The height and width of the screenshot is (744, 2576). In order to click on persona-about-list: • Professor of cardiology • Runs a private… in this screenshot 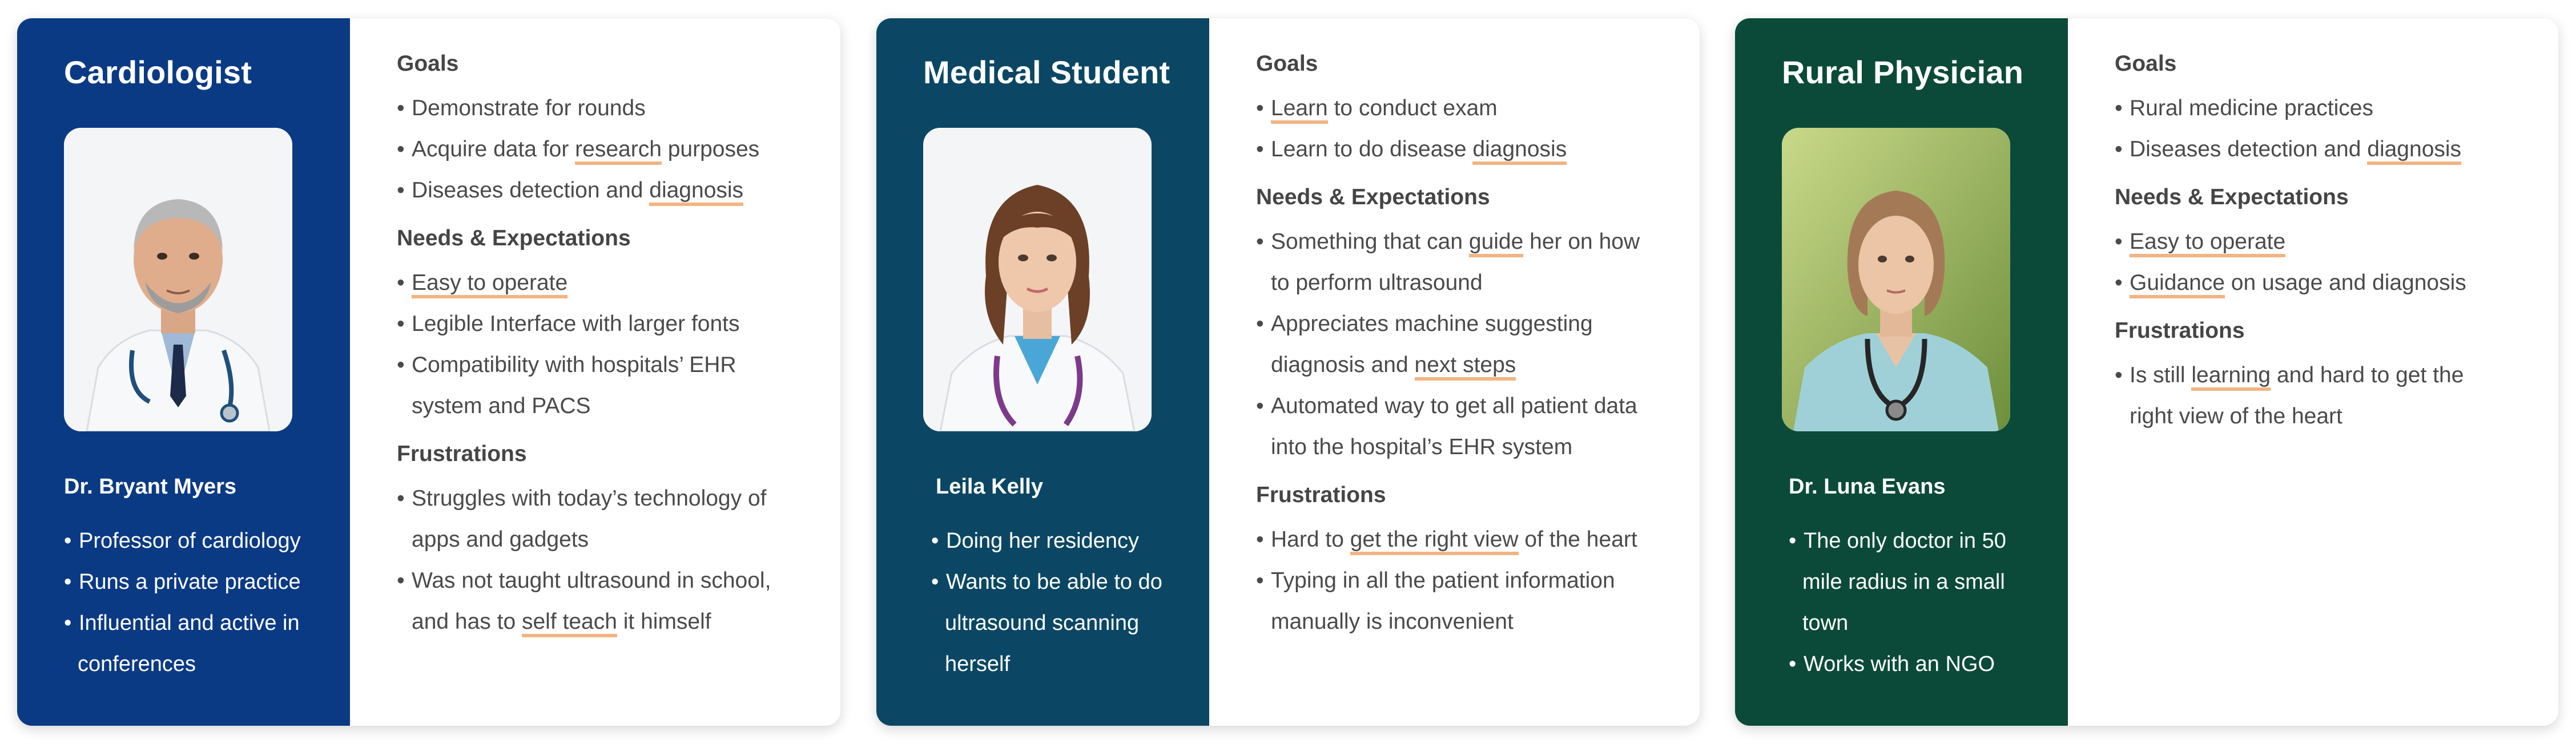, I will do `click(198, 602)`.